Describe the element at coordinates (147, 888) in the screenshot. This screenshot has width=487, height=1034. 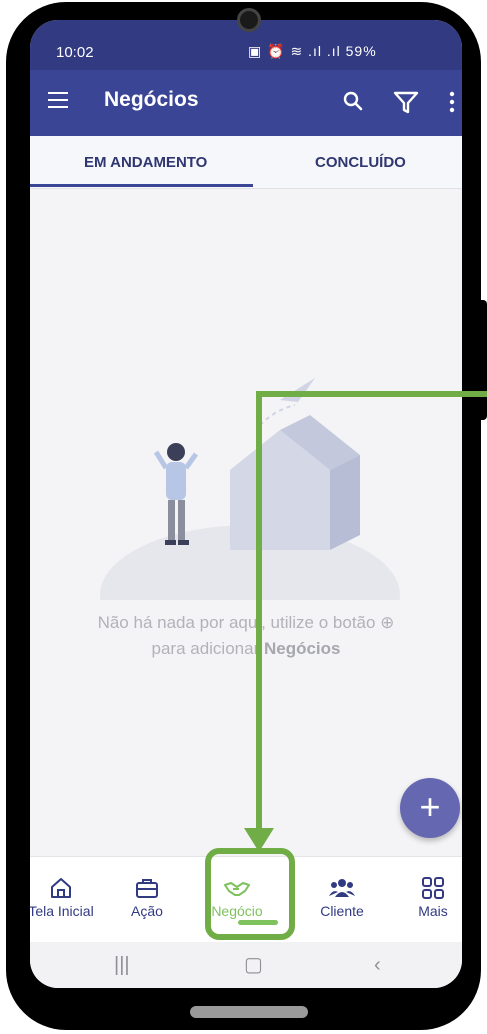
I see `briefcase-icon` at that location.